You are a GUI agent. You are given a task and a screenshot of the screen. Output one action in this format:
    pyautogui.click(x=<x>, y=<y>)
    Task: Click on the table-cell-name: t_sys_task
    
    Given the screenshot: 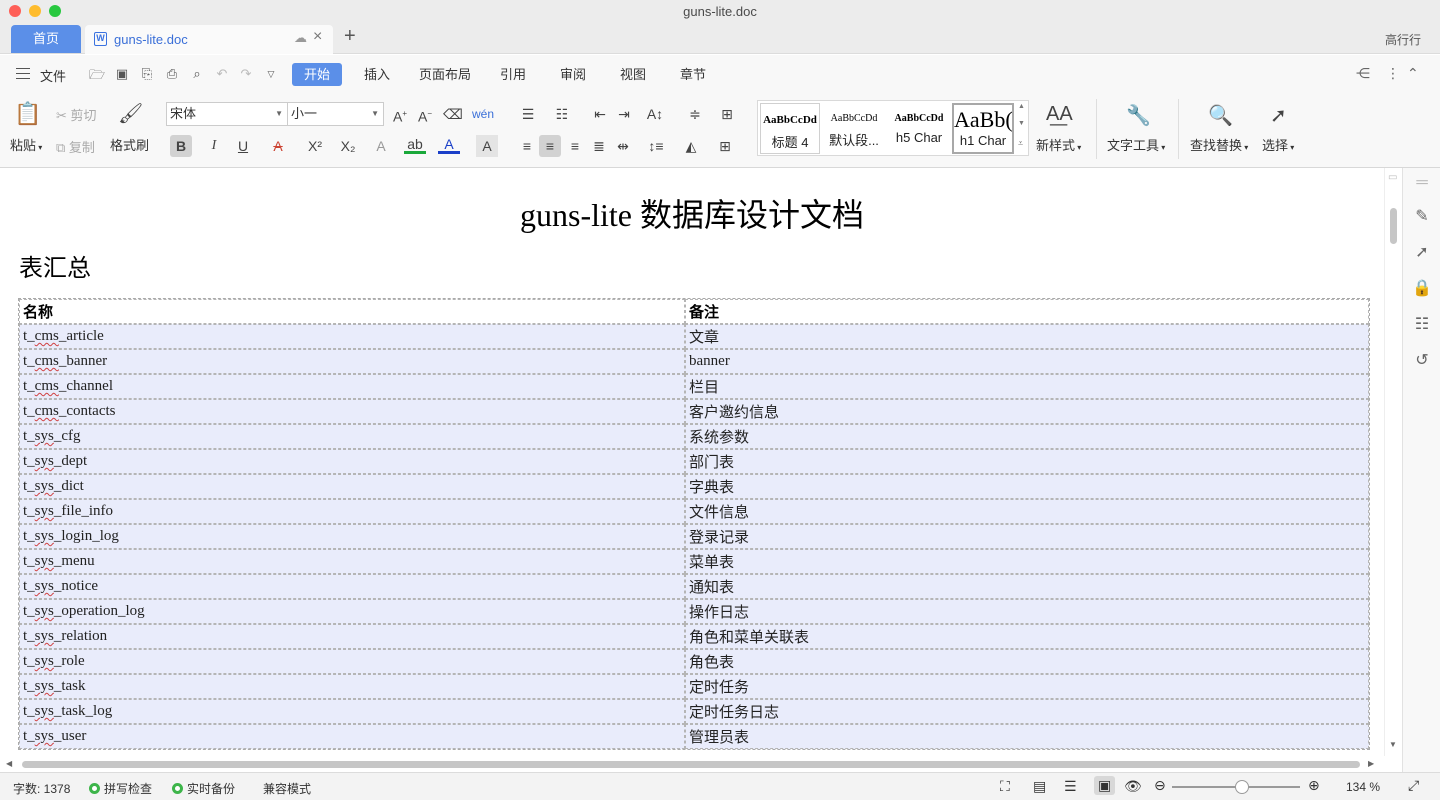 What is the action you would take?
    pyautogui.click(x=352, y=686)
    